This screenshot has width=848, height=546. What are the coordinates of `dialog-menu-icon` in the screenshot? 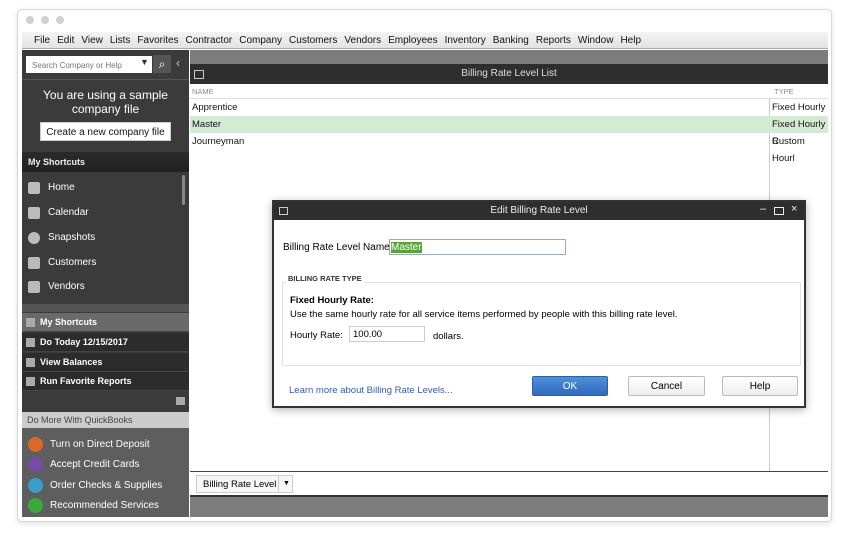 It's located at (283, 211).